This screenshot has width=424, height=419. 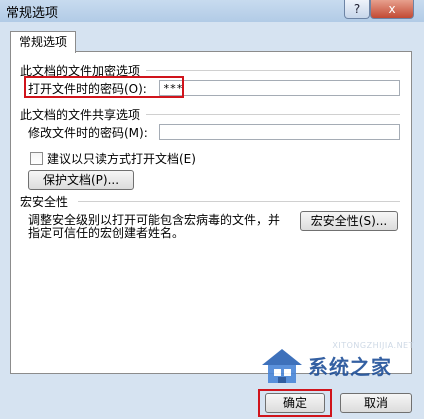 What do you see at coordinates (273, 114) in the screenshot?
I see `sharing-separator` at bounding box center [273, 114].